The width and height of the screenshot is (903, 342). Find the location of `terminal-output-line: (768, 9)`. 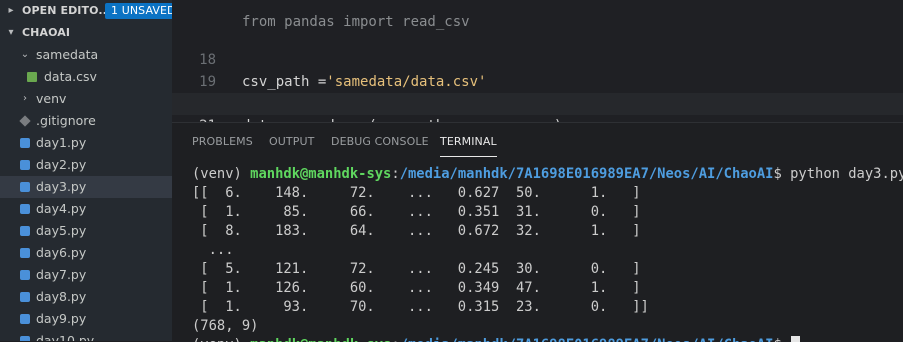

terminal-output-line: (768, 9) is located at coordinates (225, 326).